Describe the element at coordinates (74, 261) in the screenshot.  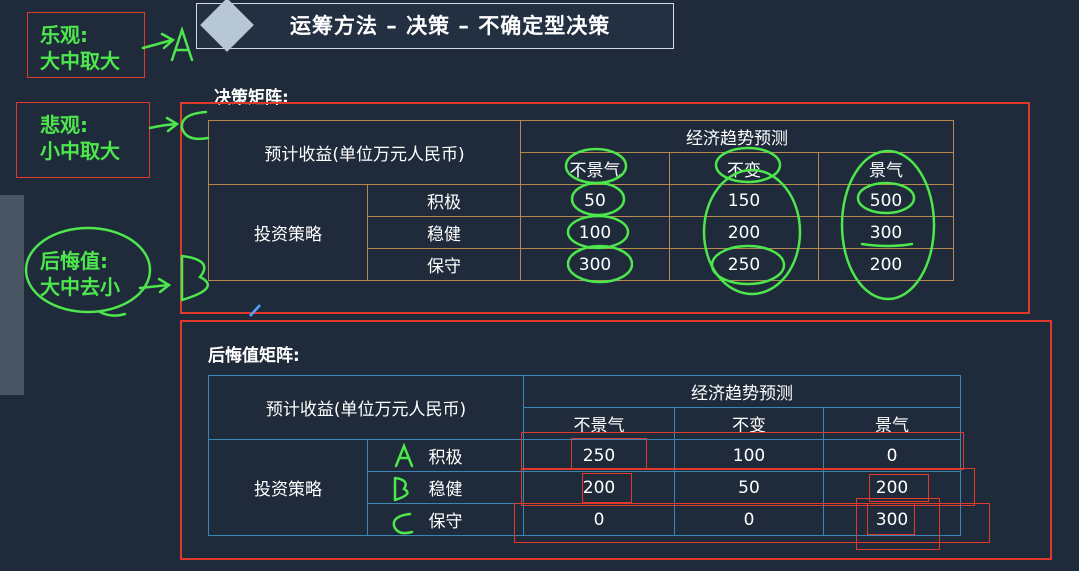
I see `regret-label: 后悔值:` at that location.